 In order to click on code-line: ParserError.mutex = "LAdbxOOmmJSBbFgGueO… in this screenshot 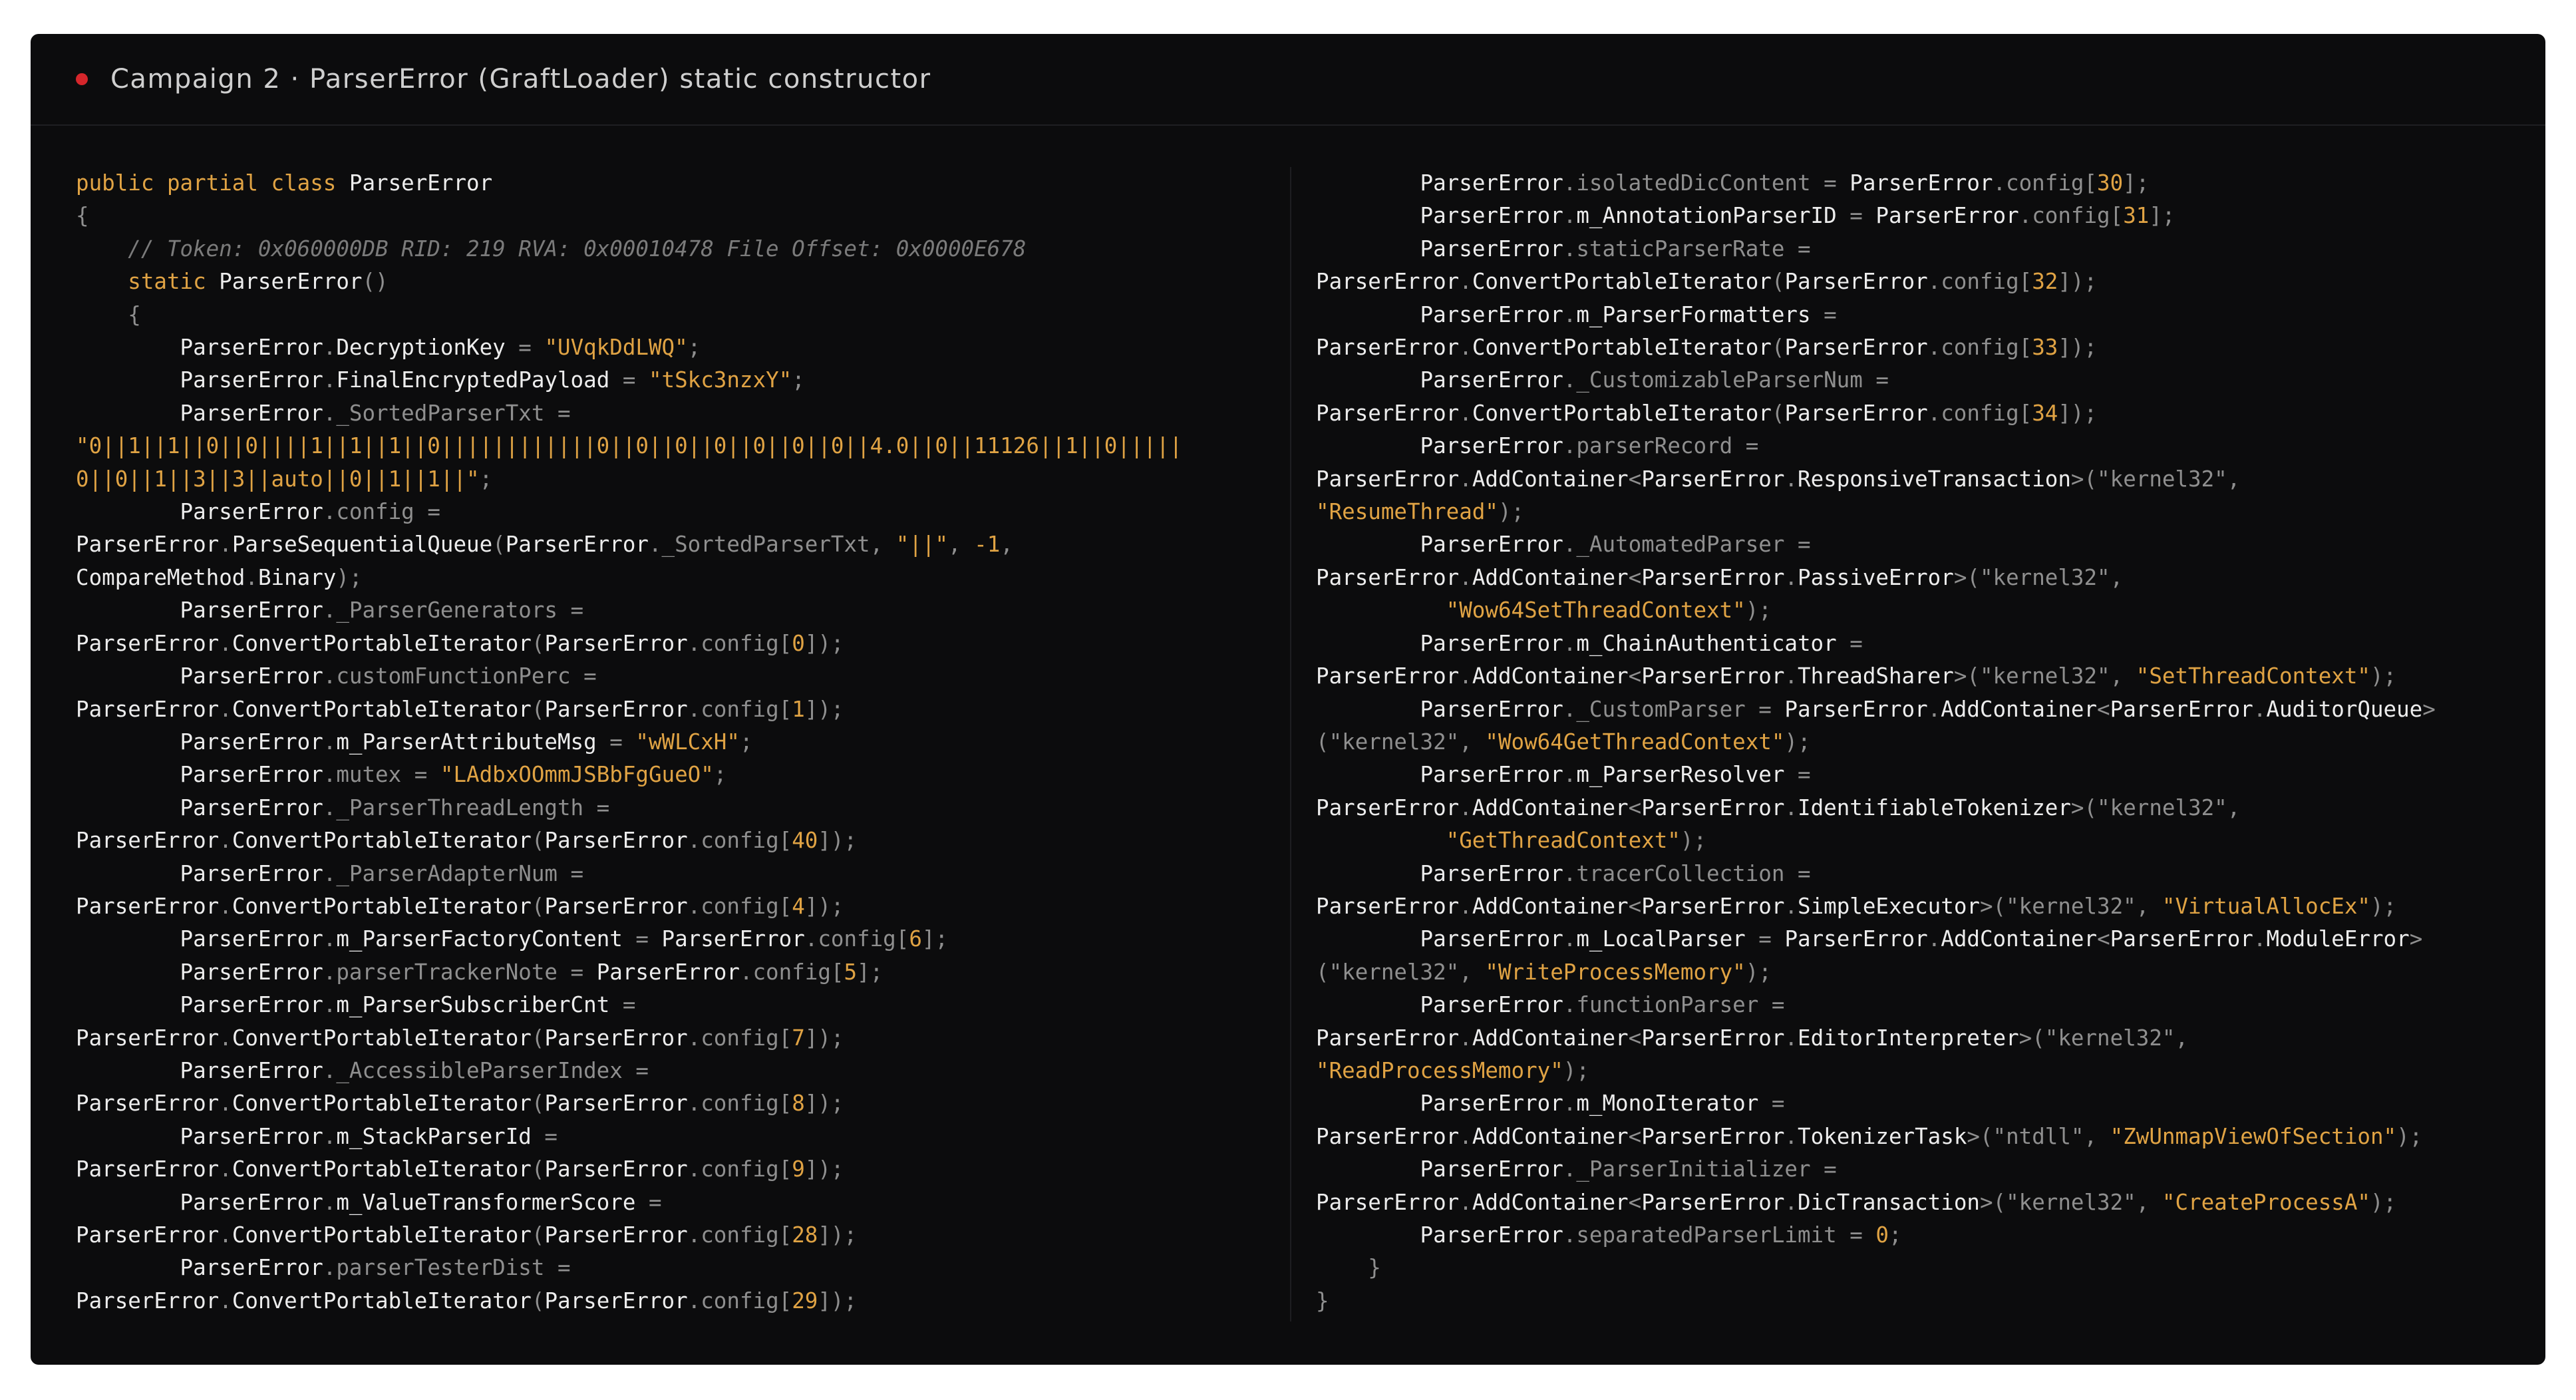, I will do `click(674, 775)`.